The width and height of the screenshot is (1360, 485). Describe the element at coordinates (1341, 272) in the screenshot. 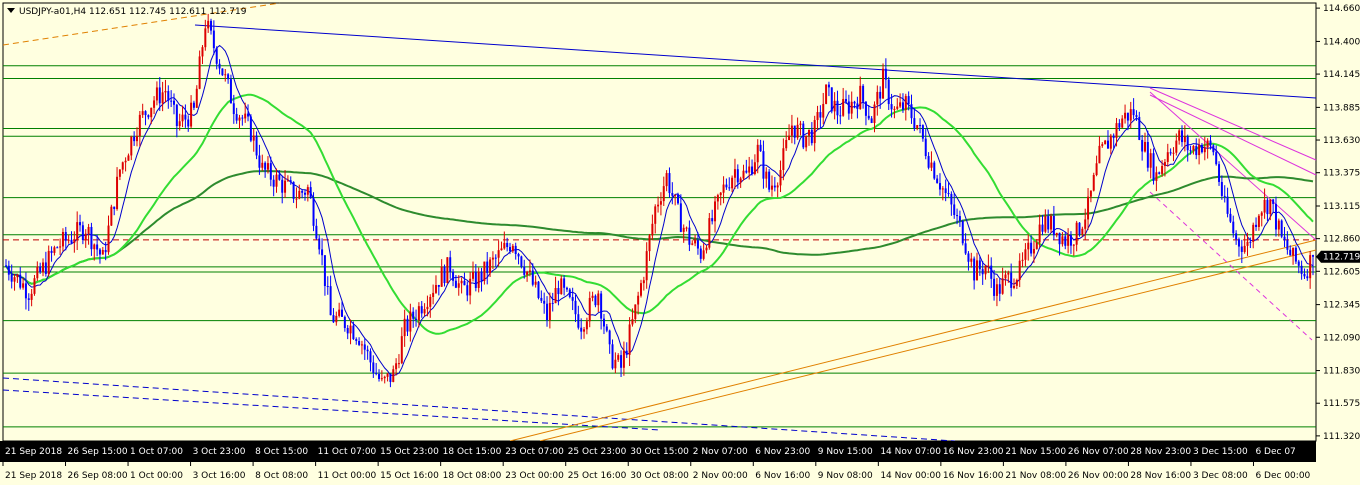

I see `y-tick-label: 112.605` at that location.